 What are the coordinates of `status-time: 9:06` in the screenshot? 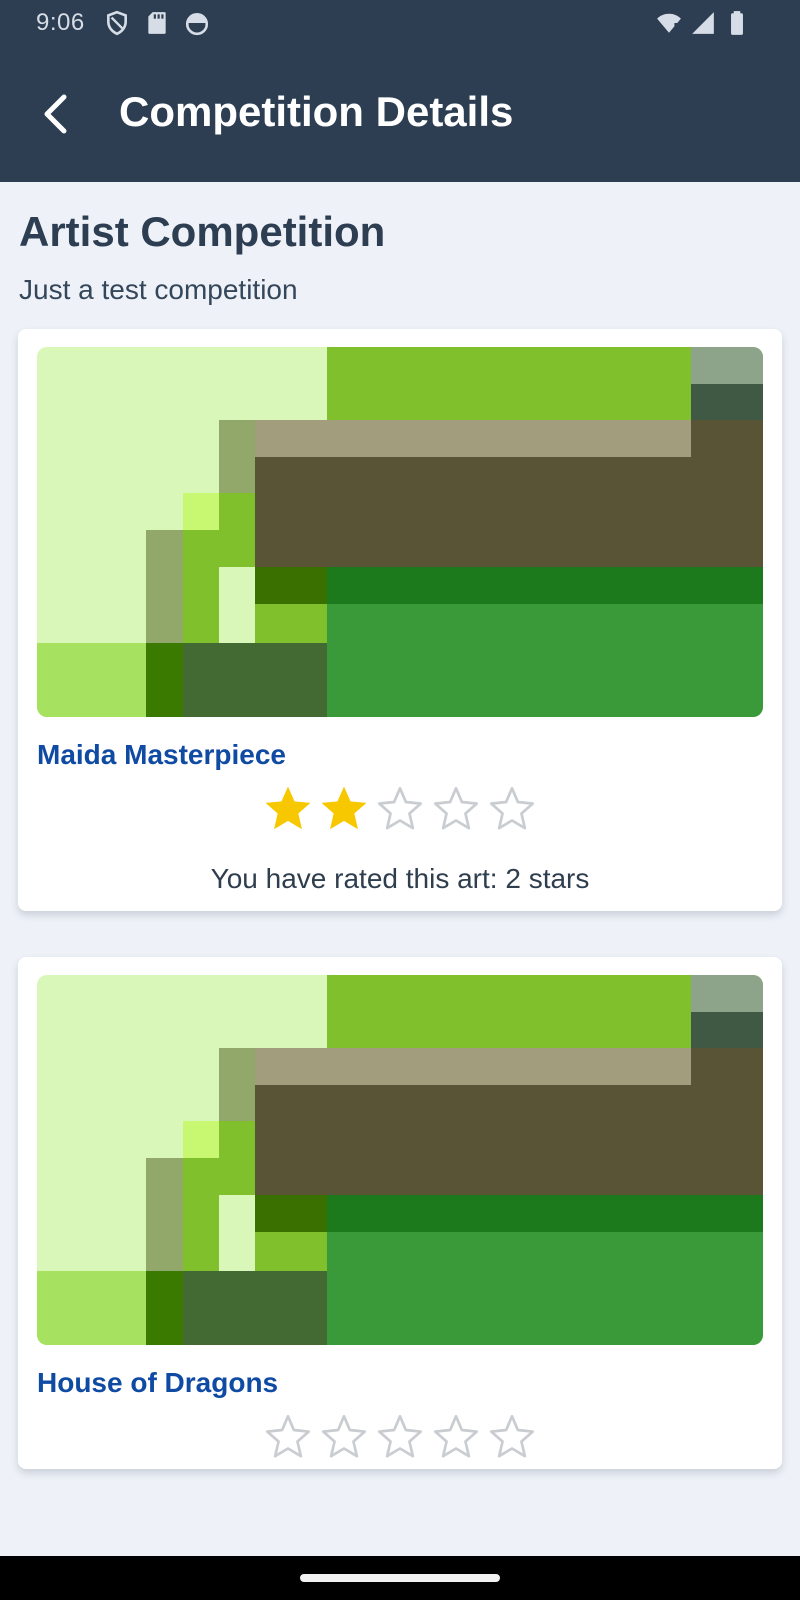 It's located at (60, 22).